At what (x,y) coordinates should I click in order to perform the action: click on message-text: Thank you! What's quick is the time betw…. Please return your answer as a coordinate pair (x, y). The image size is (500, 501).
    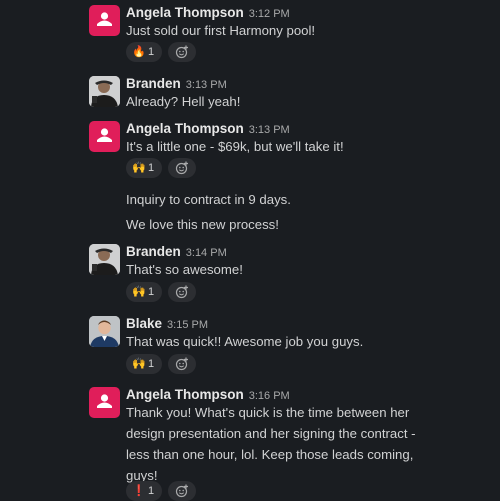
    Looking at the image, I should click on (271, 444).